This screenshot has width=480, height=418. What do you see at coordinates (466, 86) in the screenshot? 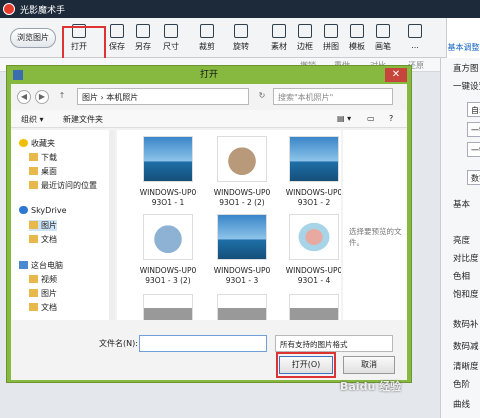
I see `right-panel-item: 一键设置` at bounding box center [466, 86].